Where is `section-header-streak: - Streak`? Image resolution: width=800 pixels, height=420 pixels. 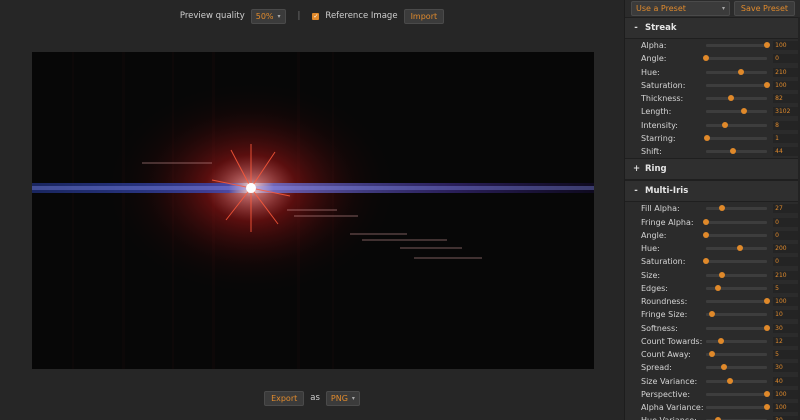 section-header-streak: - Streak is located at coordinates (712, 28).